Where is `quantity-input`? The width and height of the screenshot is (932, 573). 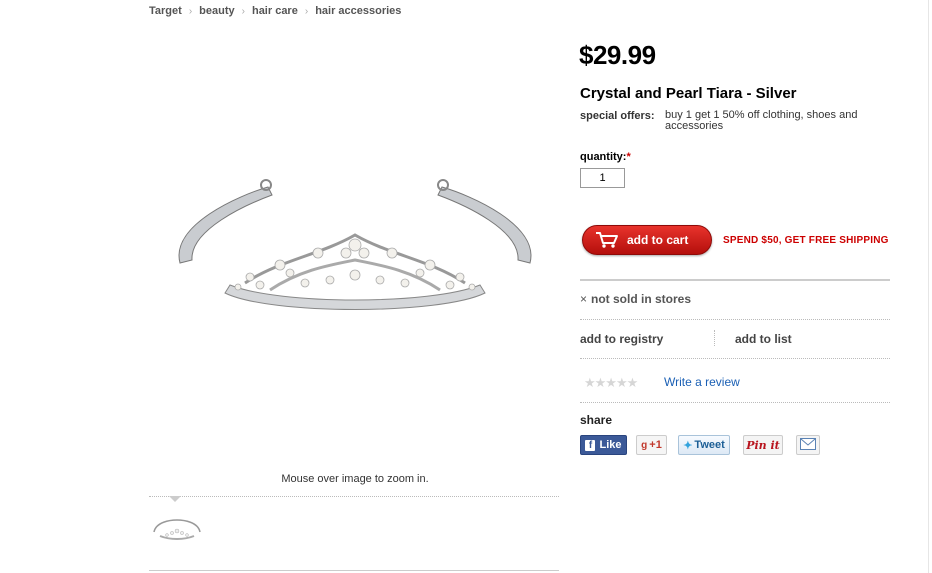
quantity-input is located at coordinates (602, 178).